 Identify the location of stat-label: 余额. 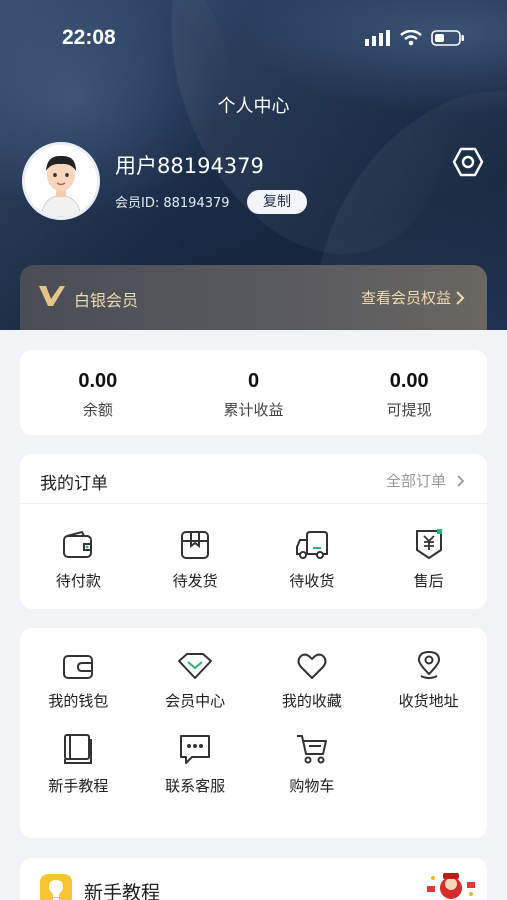
(97, 410).